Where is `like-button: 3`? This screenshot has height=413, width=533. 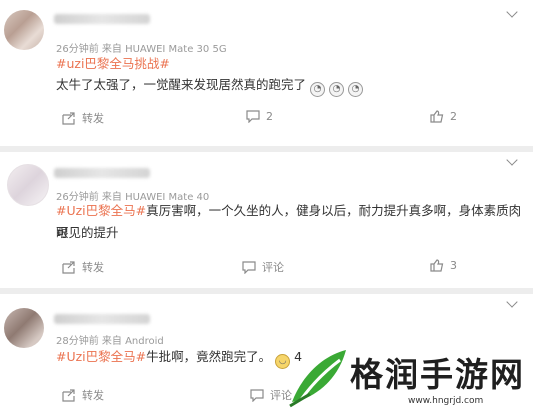 like-button: 3 is located at coordinates (443, 265).